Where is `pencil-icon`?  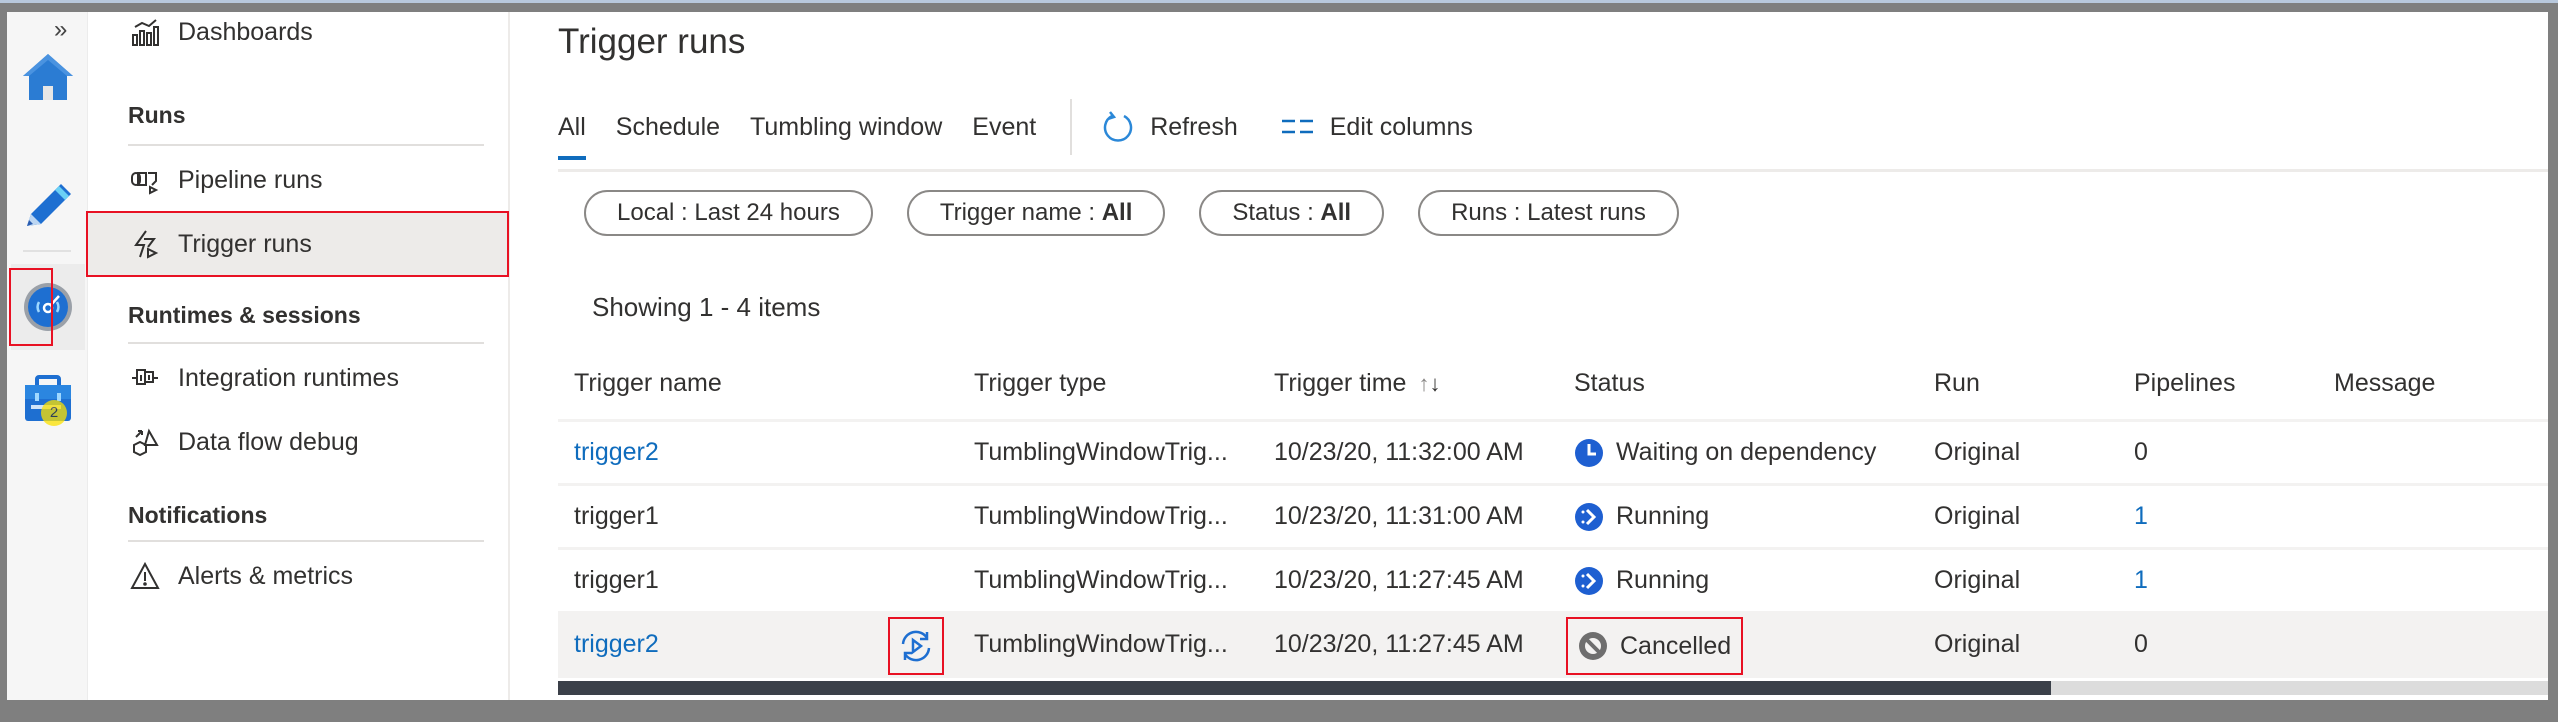 pencil-icon is located at coordinates (49, 205).